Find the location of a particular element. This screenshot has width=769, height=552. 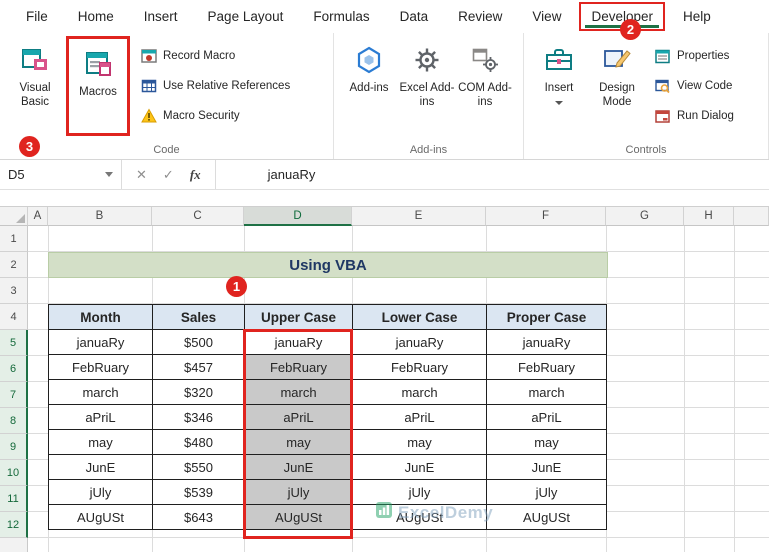

row-header-6: 6 is located at coordinates (14, 369).